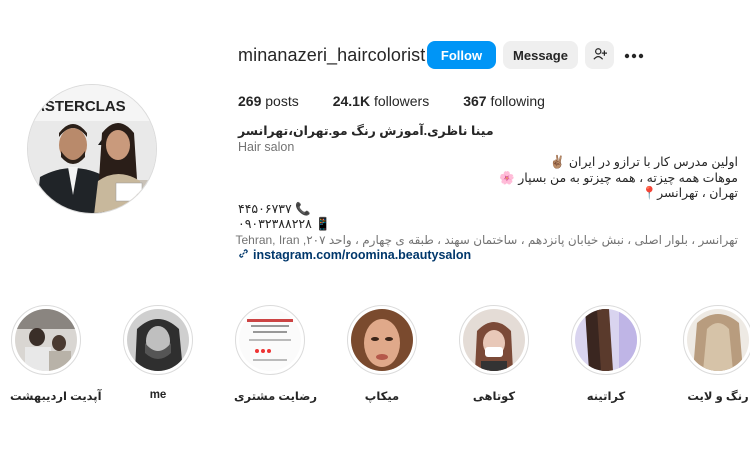 The width and height of the screenshot is (750, 450). I want to click on highlight-item: رضایت مشتری, so click(275, 354).